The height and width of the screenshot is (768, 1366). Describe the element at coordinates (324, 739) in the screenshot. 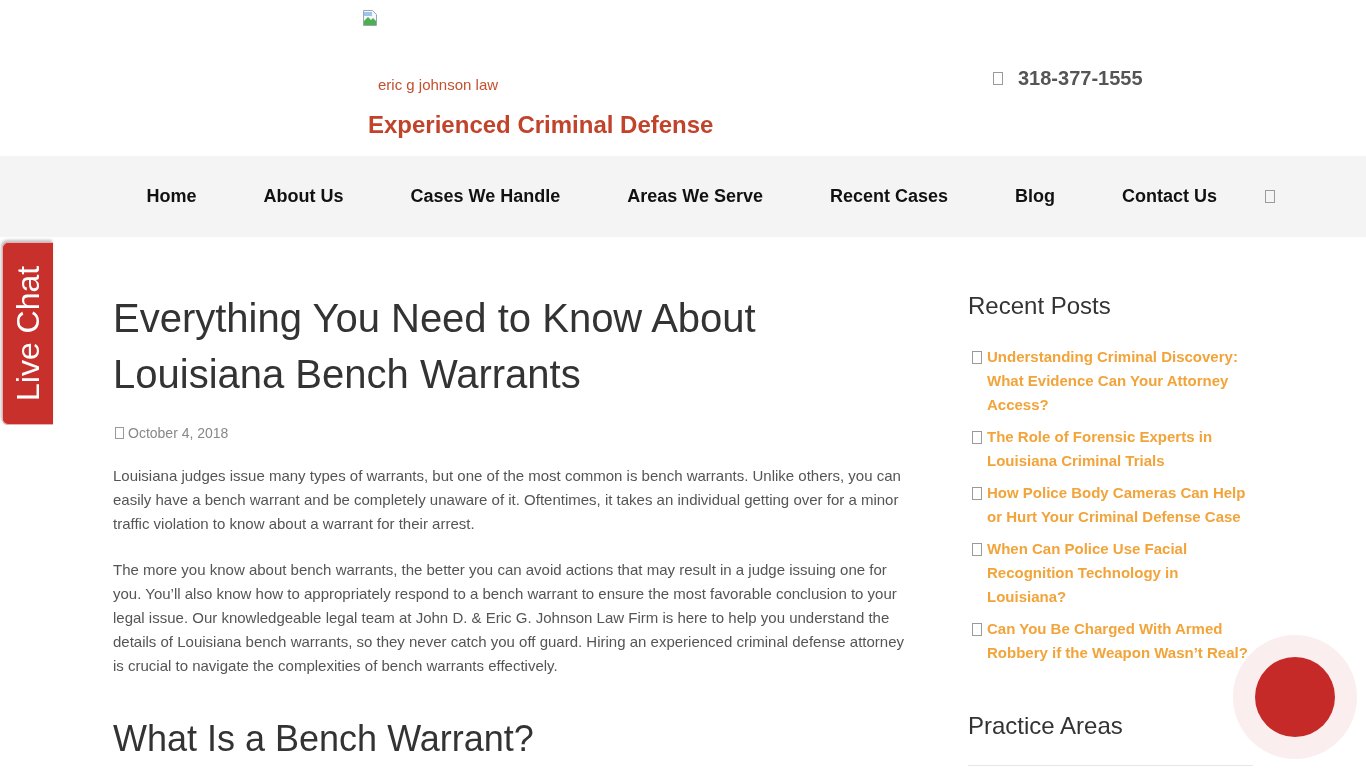

I see `section-heading: What Is a Bench Warrant?` at that location.